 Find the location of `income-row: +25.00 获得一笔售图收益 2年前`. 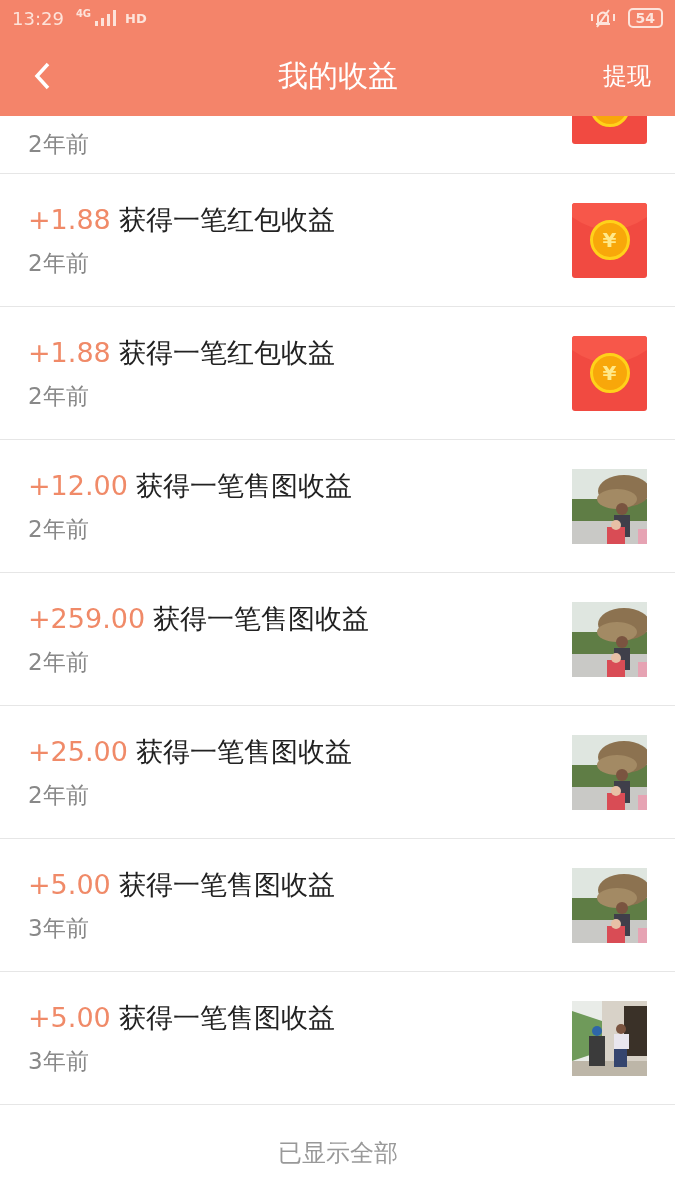

income-row: +25.00 获得一笔售图收益 2年前 is located at coordinates (337, 772).